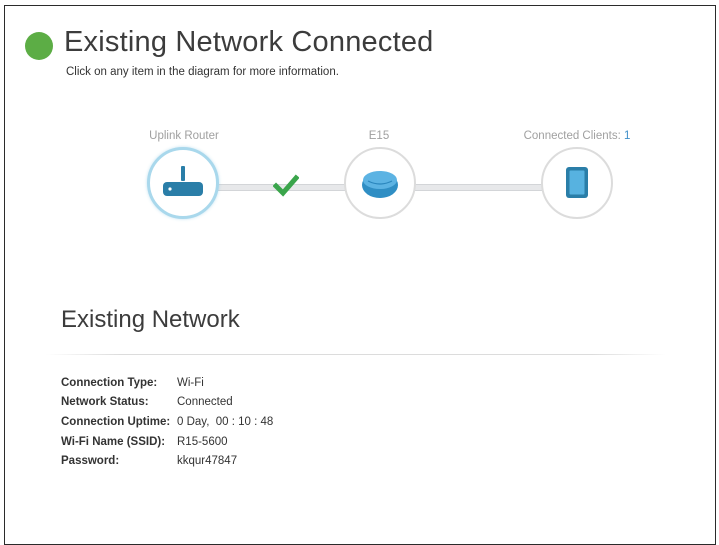 The width and height of the screenshot is (719, 545). What do you see at coordinates (167, 383) in the screenshot?
I see `info-row-connection-type: Connection Type: Wi-Fi` at bounding box center [167, 383].